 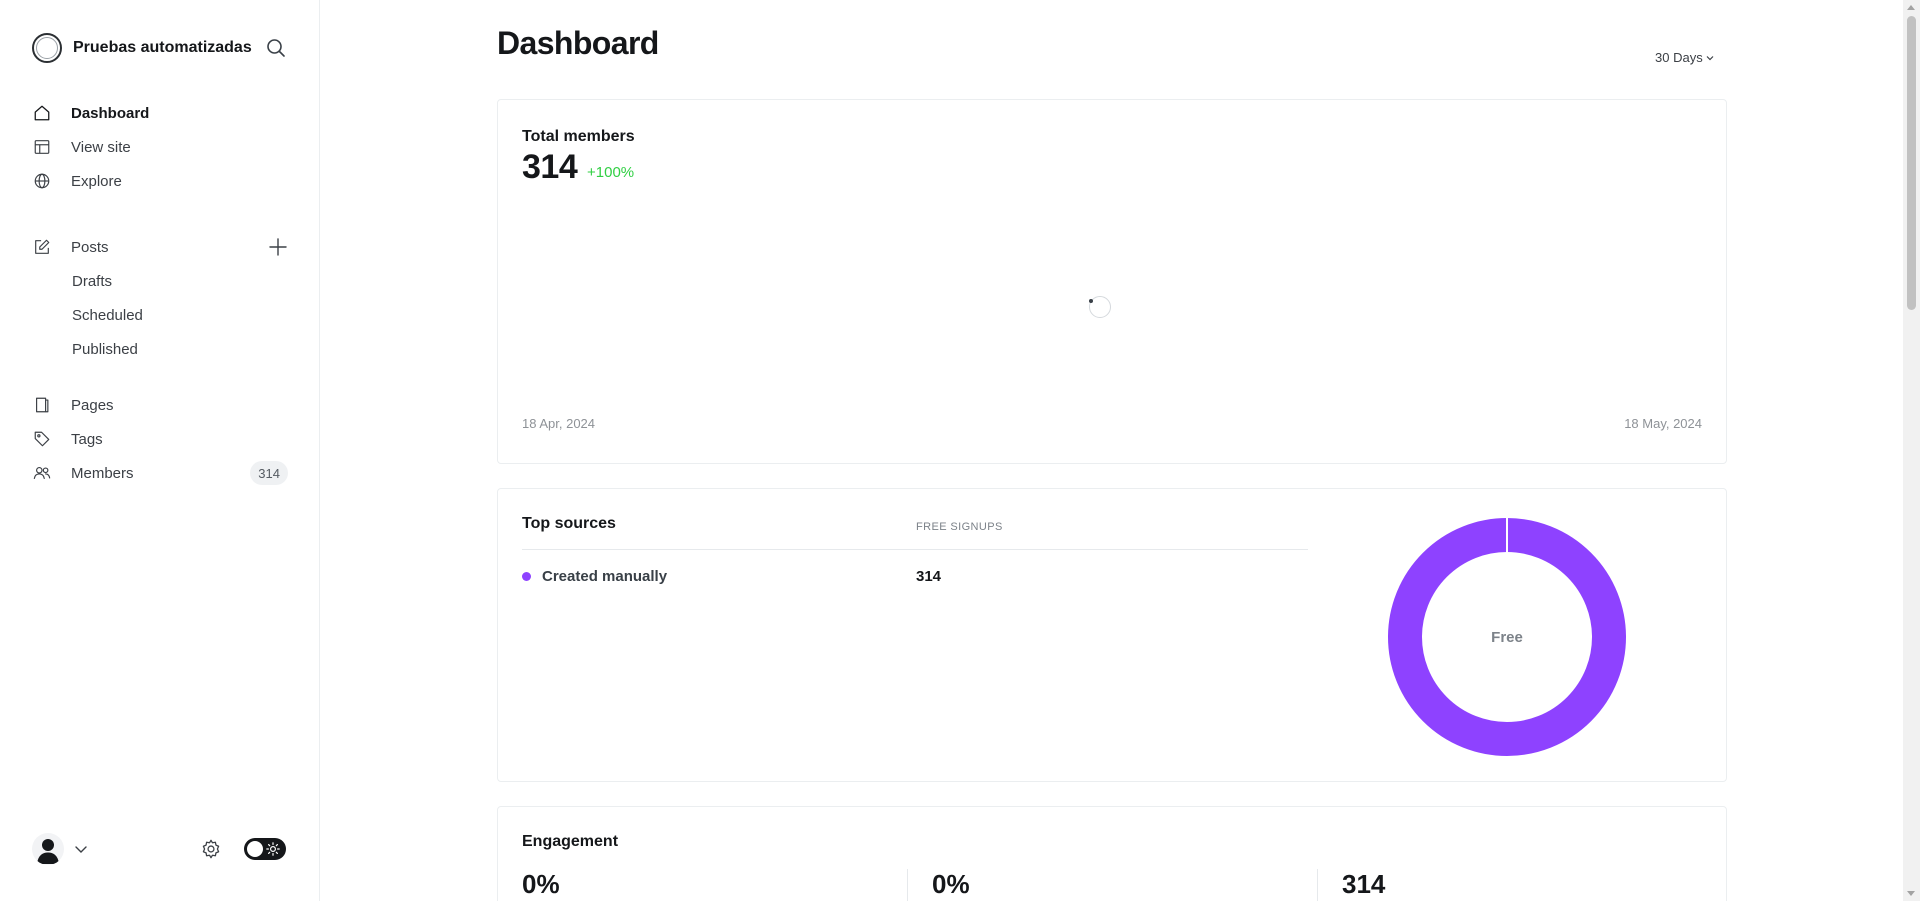 I want to click on sidebar-item-label: Explore, so click(x=96, y=181).